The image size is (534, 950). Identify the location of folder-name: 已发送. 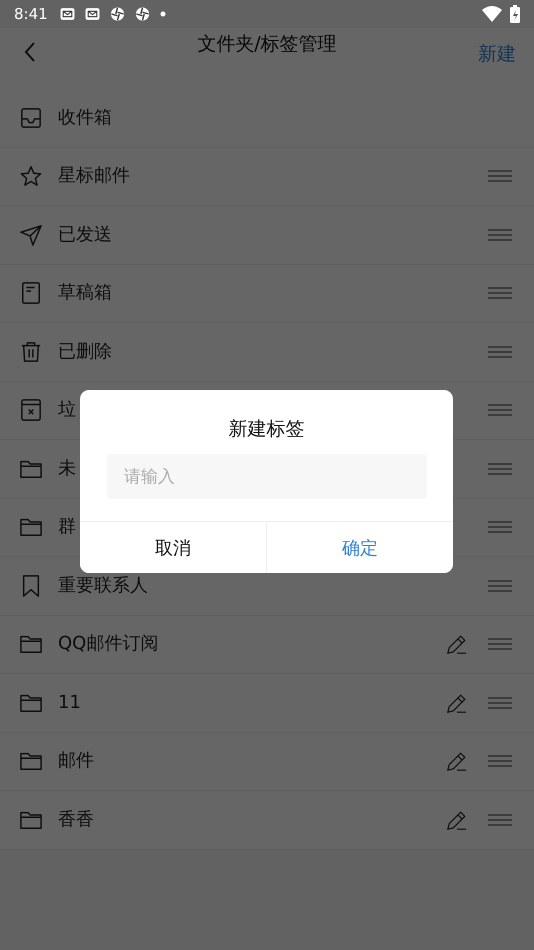
(85, 234).